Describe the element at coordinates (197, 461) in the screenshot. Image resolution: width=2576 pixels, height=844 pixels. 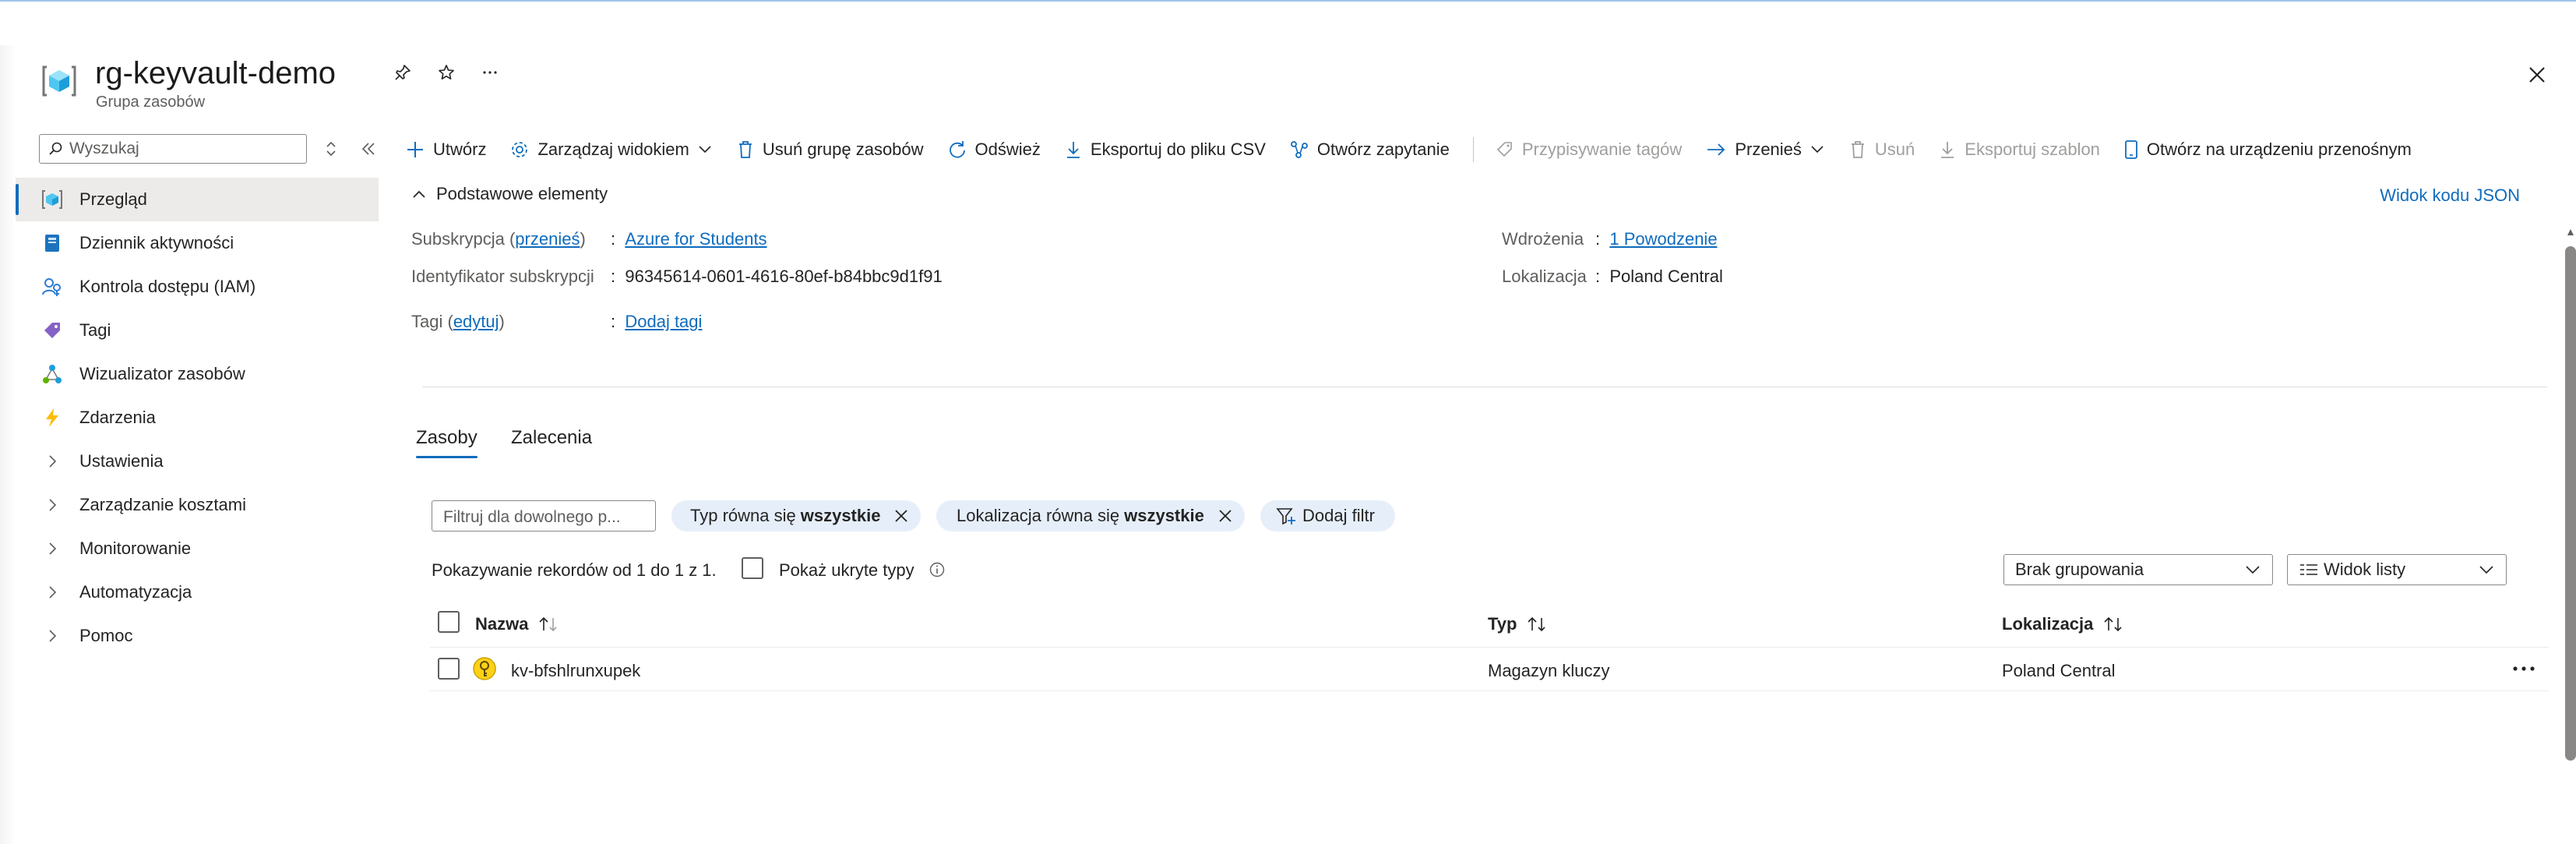
I see `sidebar-item-settings: Ustawienia` at that location.